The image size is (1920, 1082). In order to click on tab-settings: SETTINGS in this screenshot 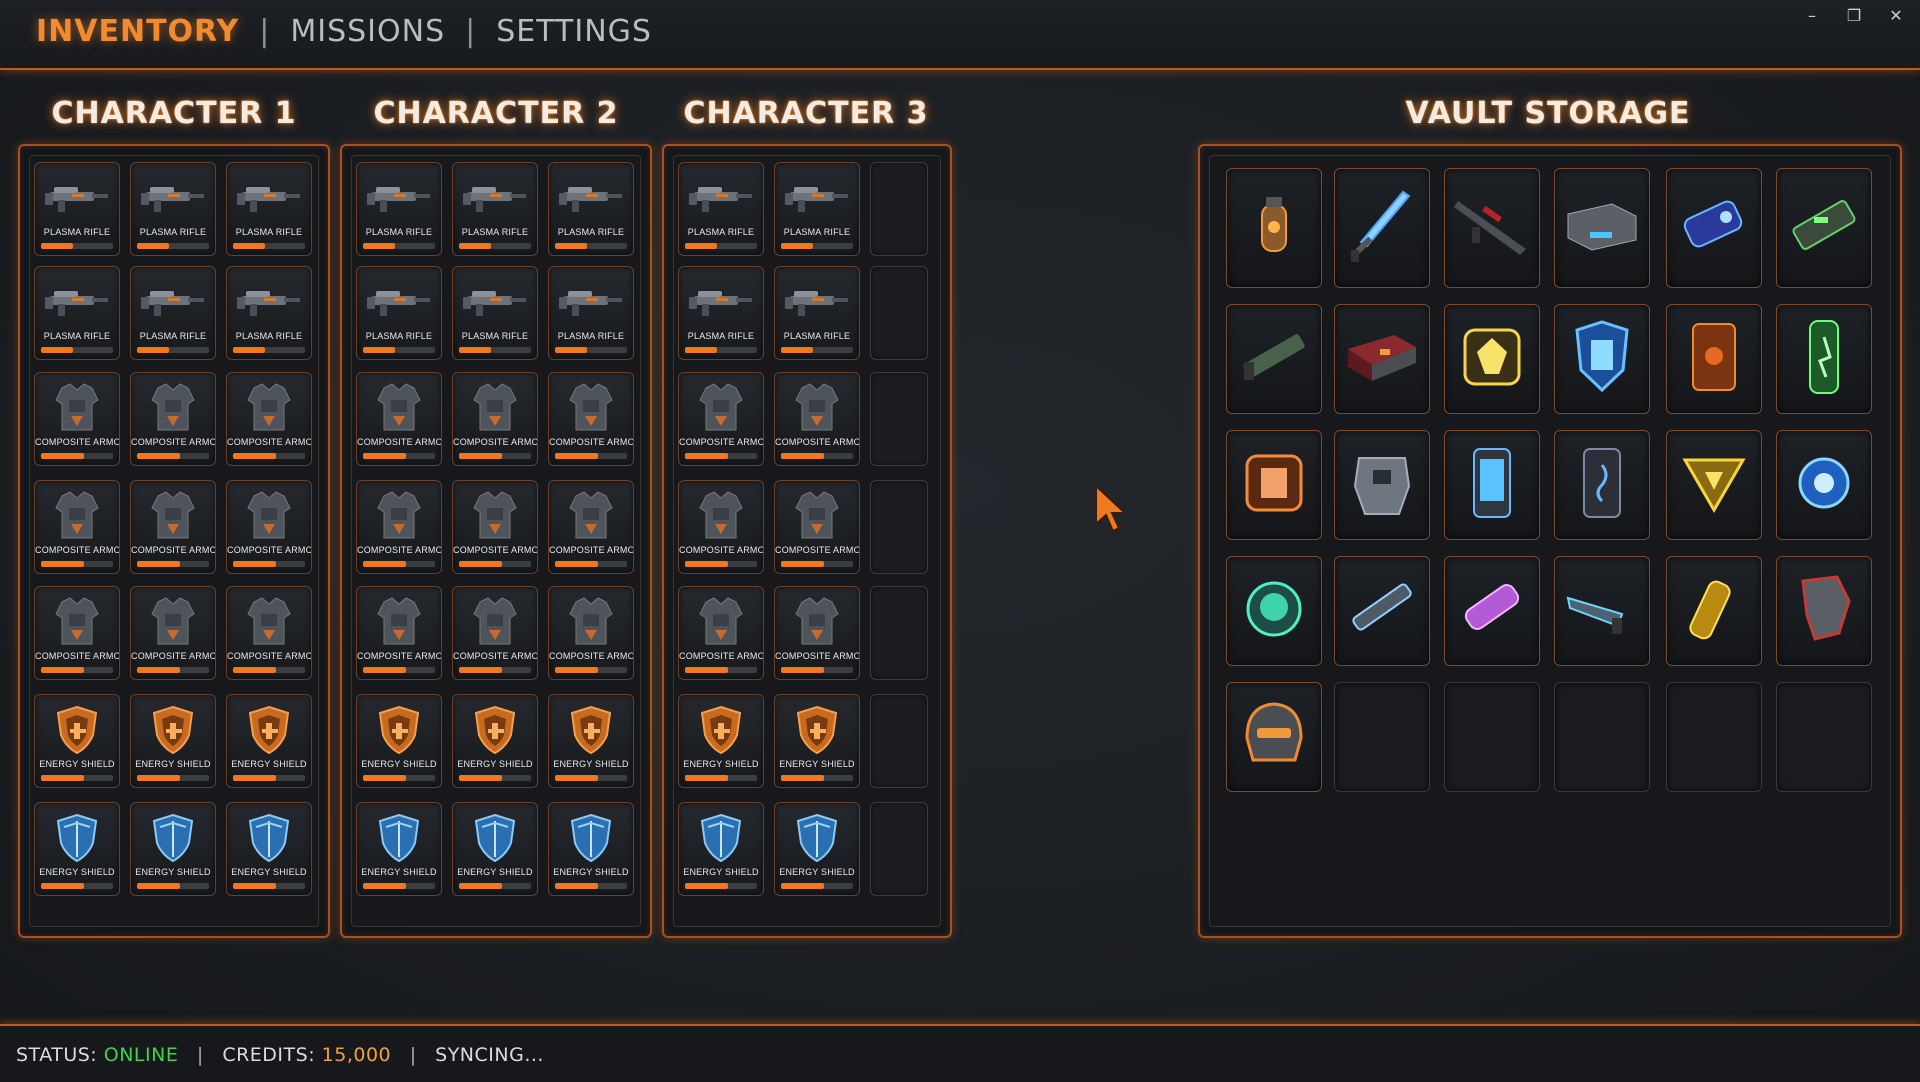, I will do `click(574, 31)`.